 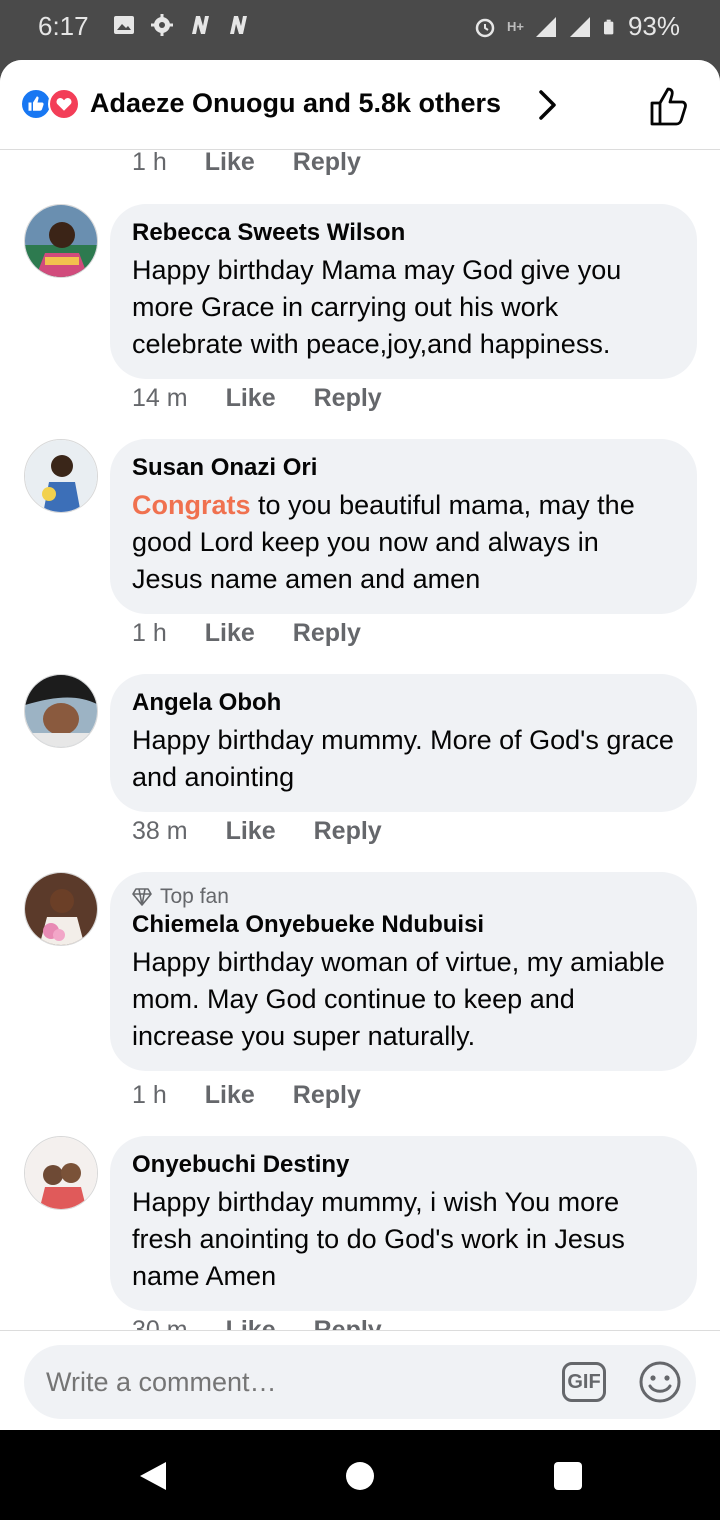 What do you see at coordinates (653, 26) in the screenshot?
I see `battery-percentage: 93%` at bounding box center [653, 26].